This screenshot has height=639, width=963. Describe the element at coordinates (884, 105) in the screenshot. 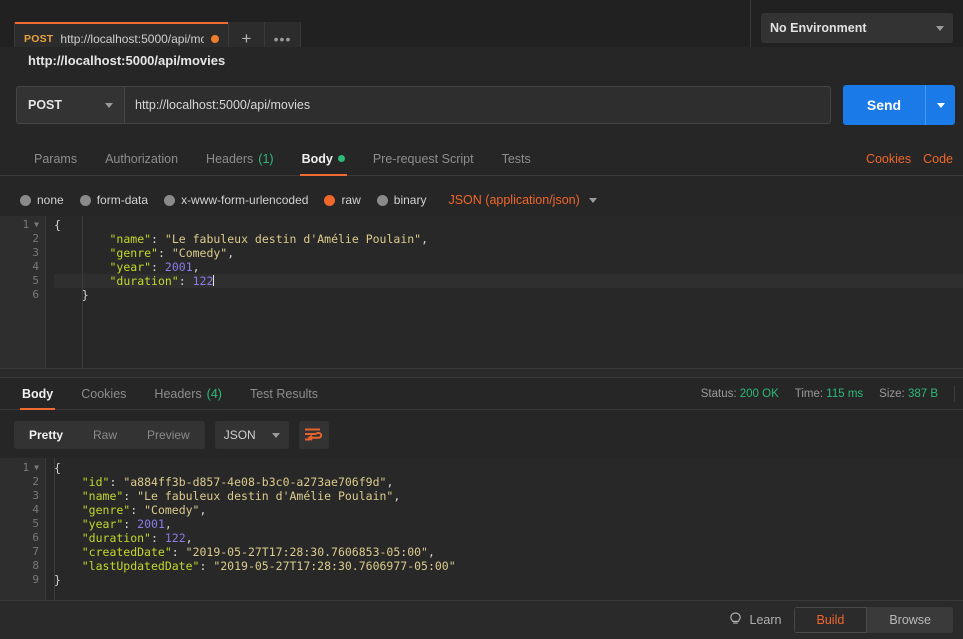

I see `send-button: Send` at that location.